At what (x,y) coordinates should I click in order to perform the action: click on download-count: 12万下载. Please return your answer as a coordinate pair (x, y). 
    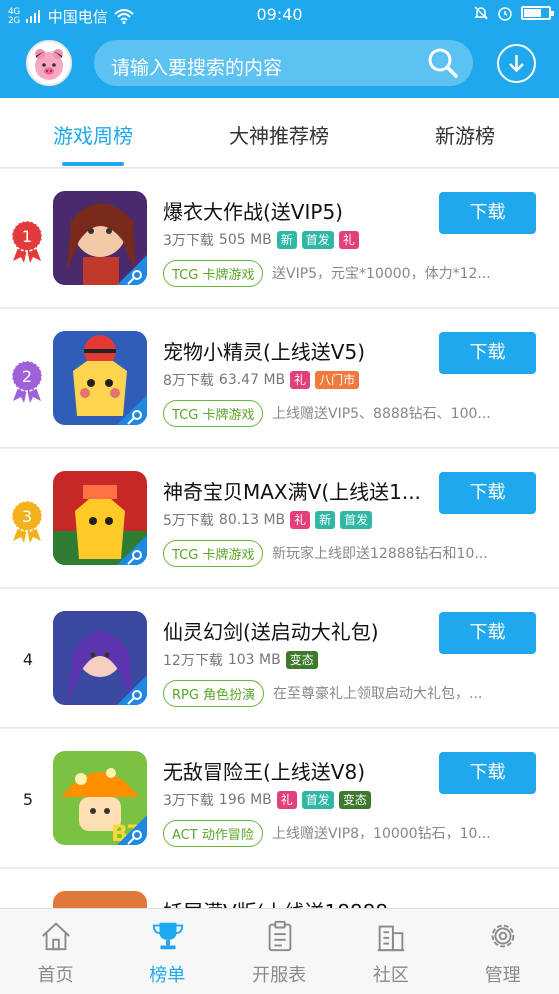
    Looking at the image, I should click on (193, 661).